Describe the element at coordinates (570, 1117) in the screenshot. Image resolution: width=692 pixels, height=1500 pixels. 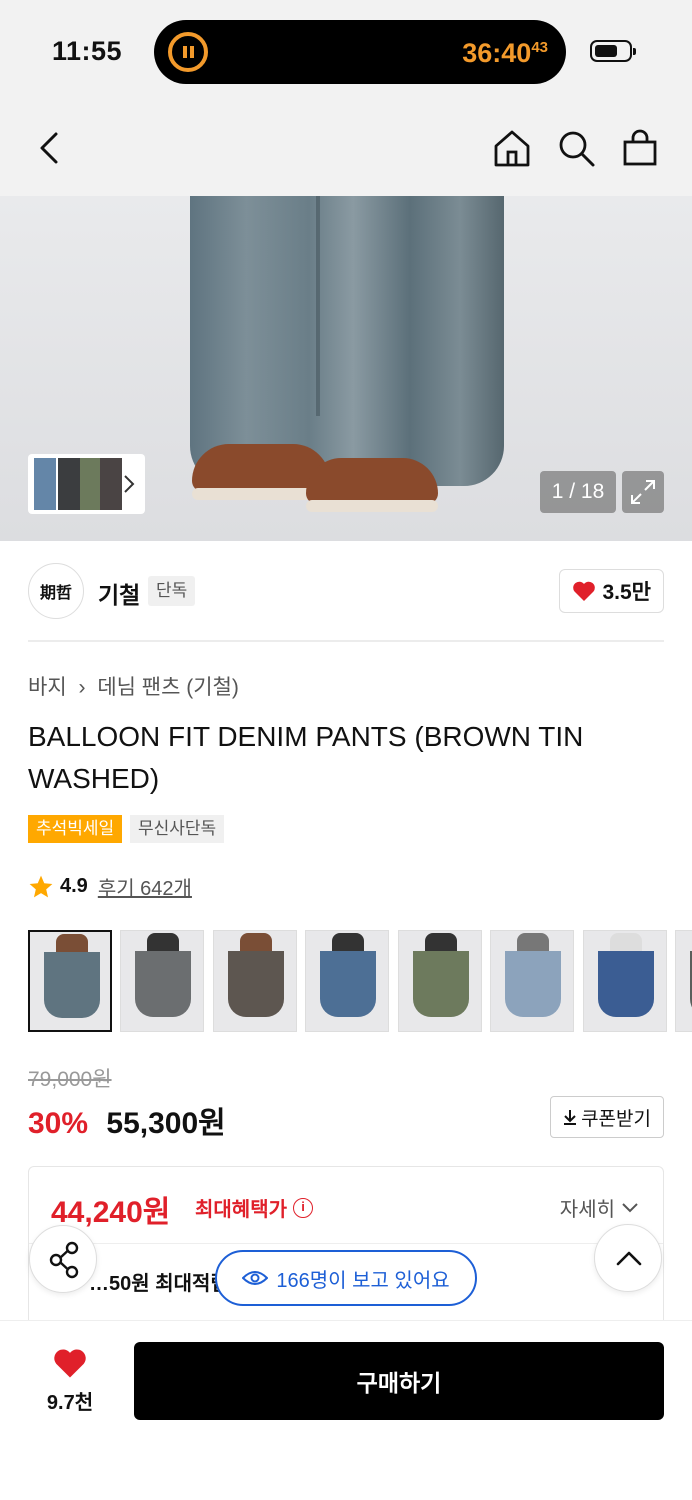
I see `download-icon` at that location.